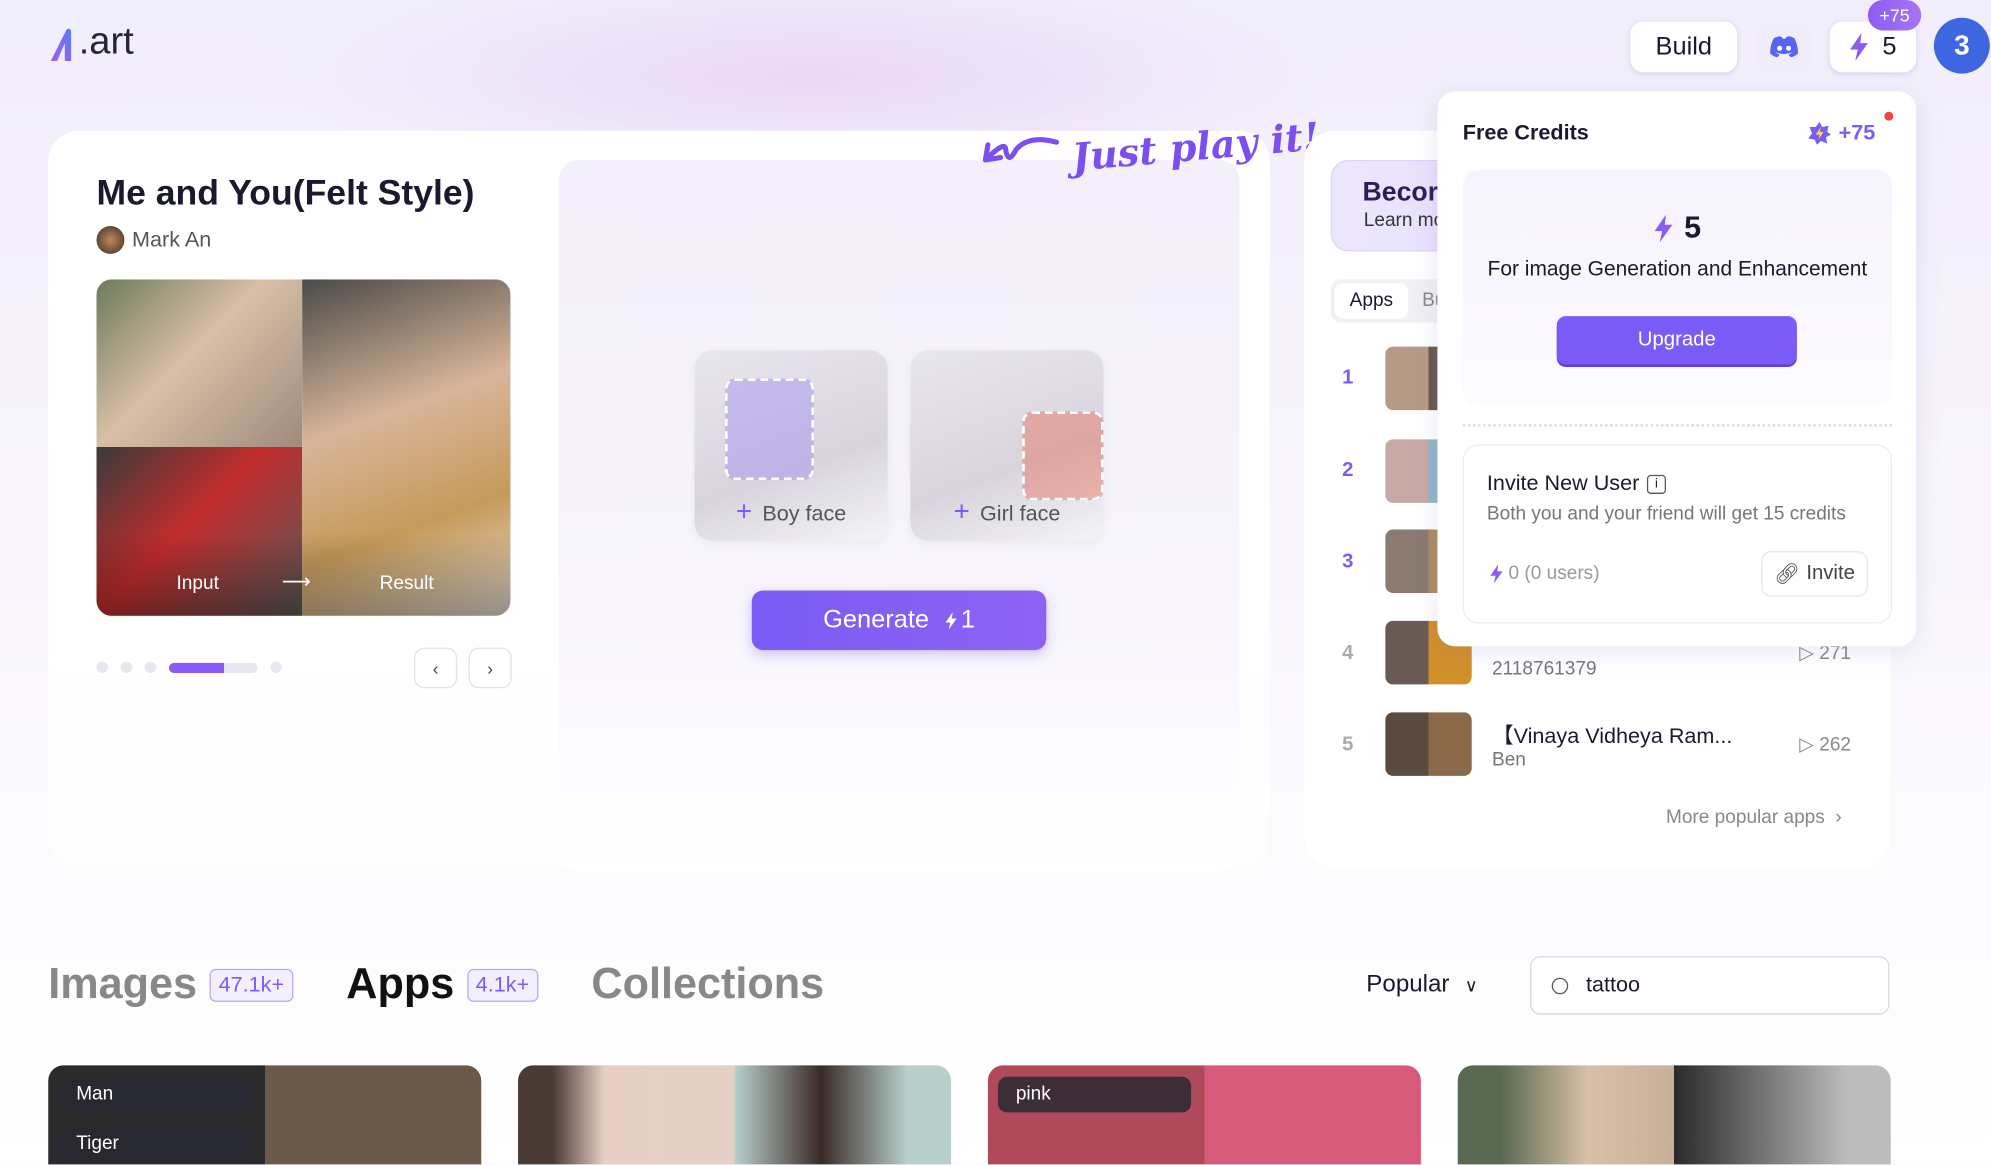 The height and width of the screenshot is (1165, 1991). I want to click on girl-face-upload: + Girl face, so click(1007, 445).